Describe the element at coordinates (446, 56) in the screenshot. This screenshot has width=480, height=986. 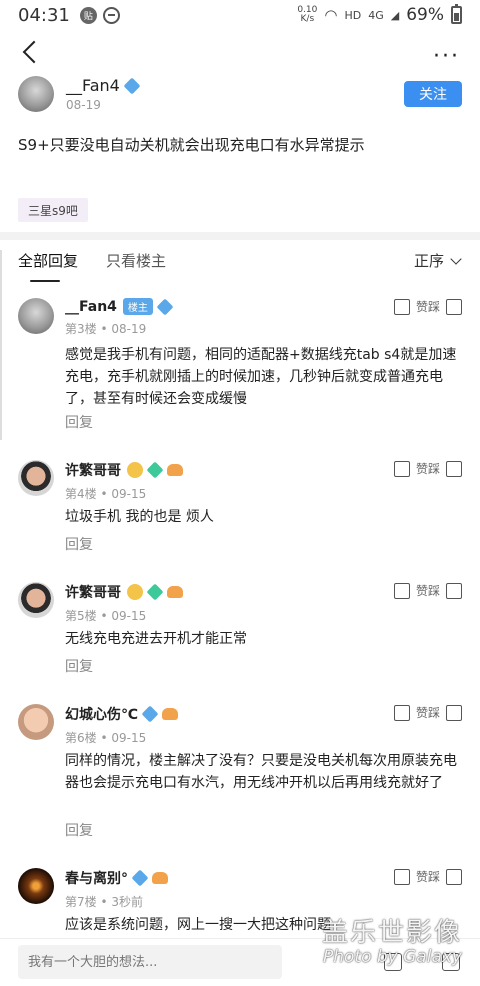
I see `more-icon: ···` at that location.